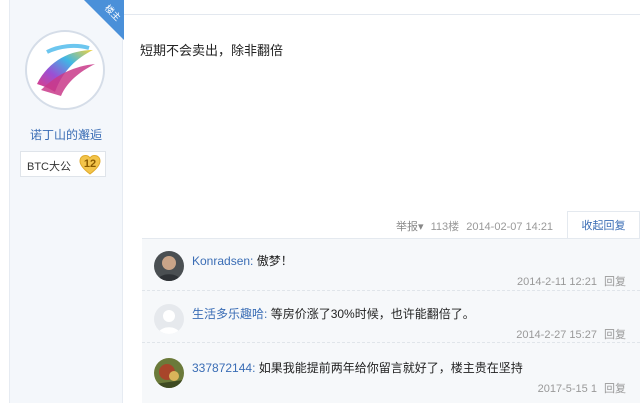 The image size is (640, 403). I want to click on author-name: 诺丁山的邂逅, so click(66, 134).